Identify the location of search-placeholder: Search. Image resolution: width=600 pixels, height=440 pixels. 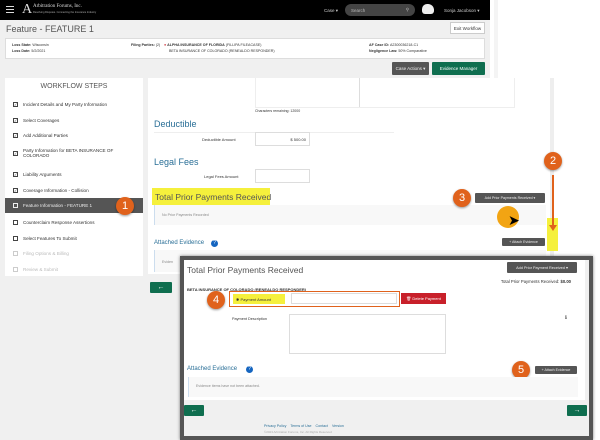
(358, 10).